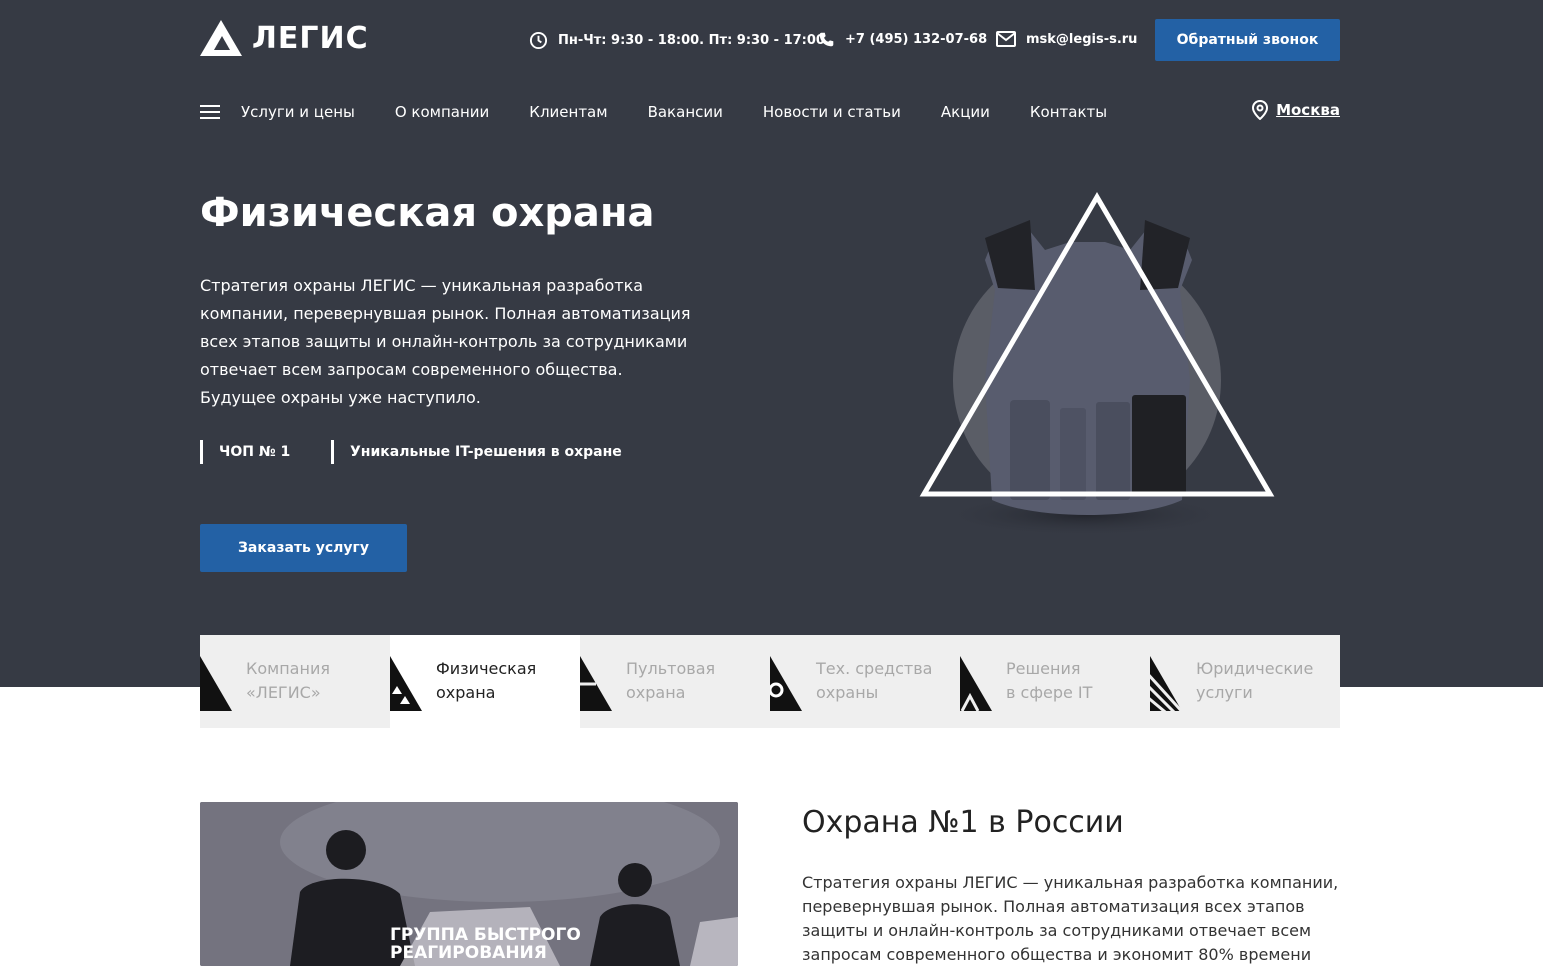 The height and width of the screenshot is (967, 1543). Describe the element at coordinates (1255, 680) in the screenshot. I see `tab-label: Юридические услуги` at that location.